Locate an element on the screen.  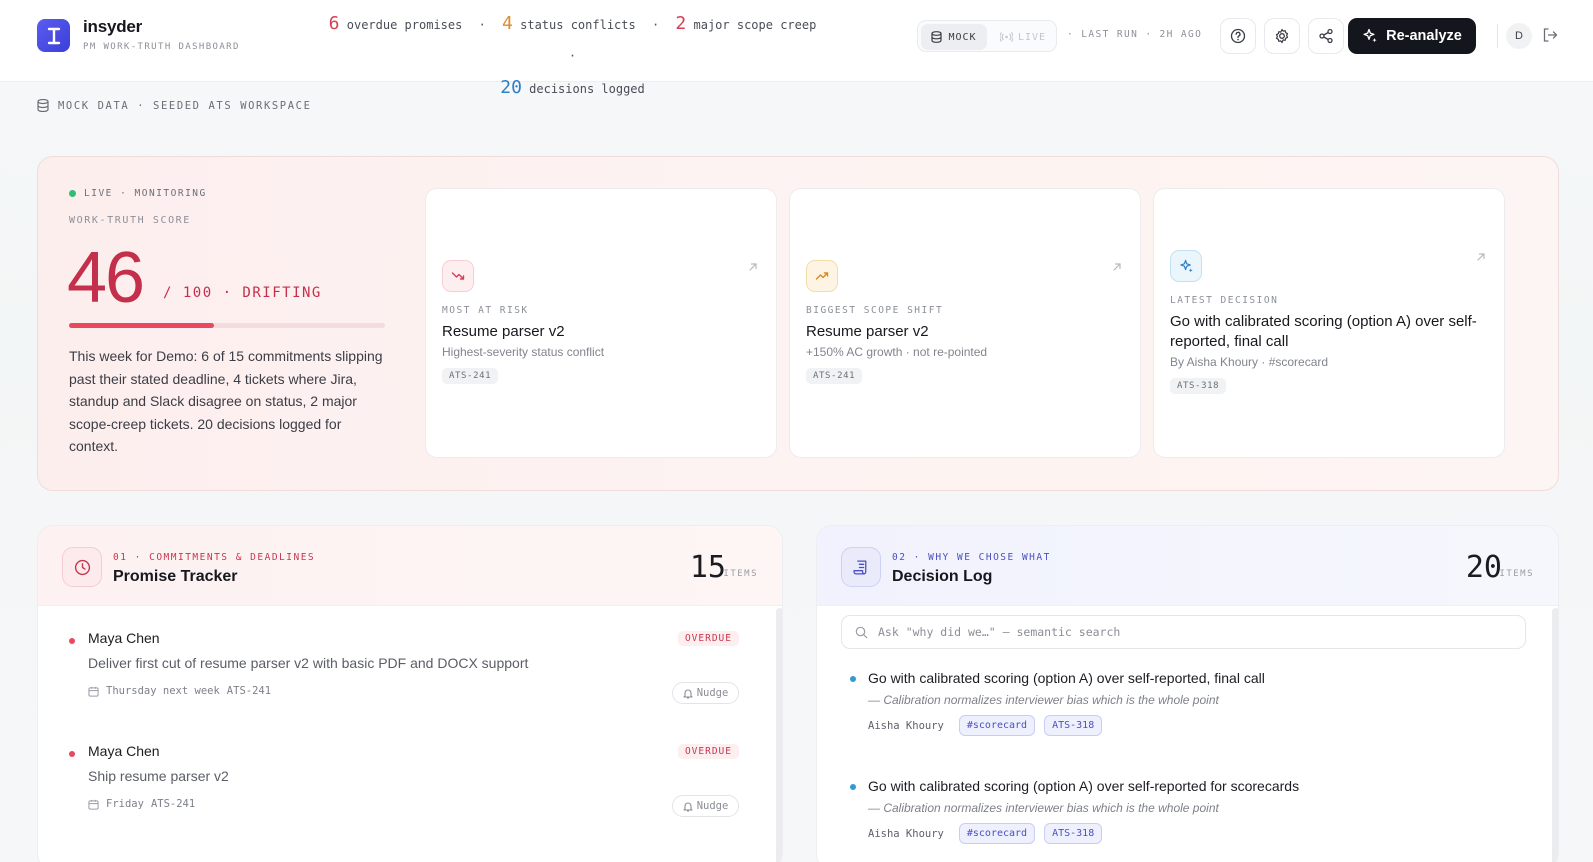
user-avatar: D is located at coordinates (1519, 36).